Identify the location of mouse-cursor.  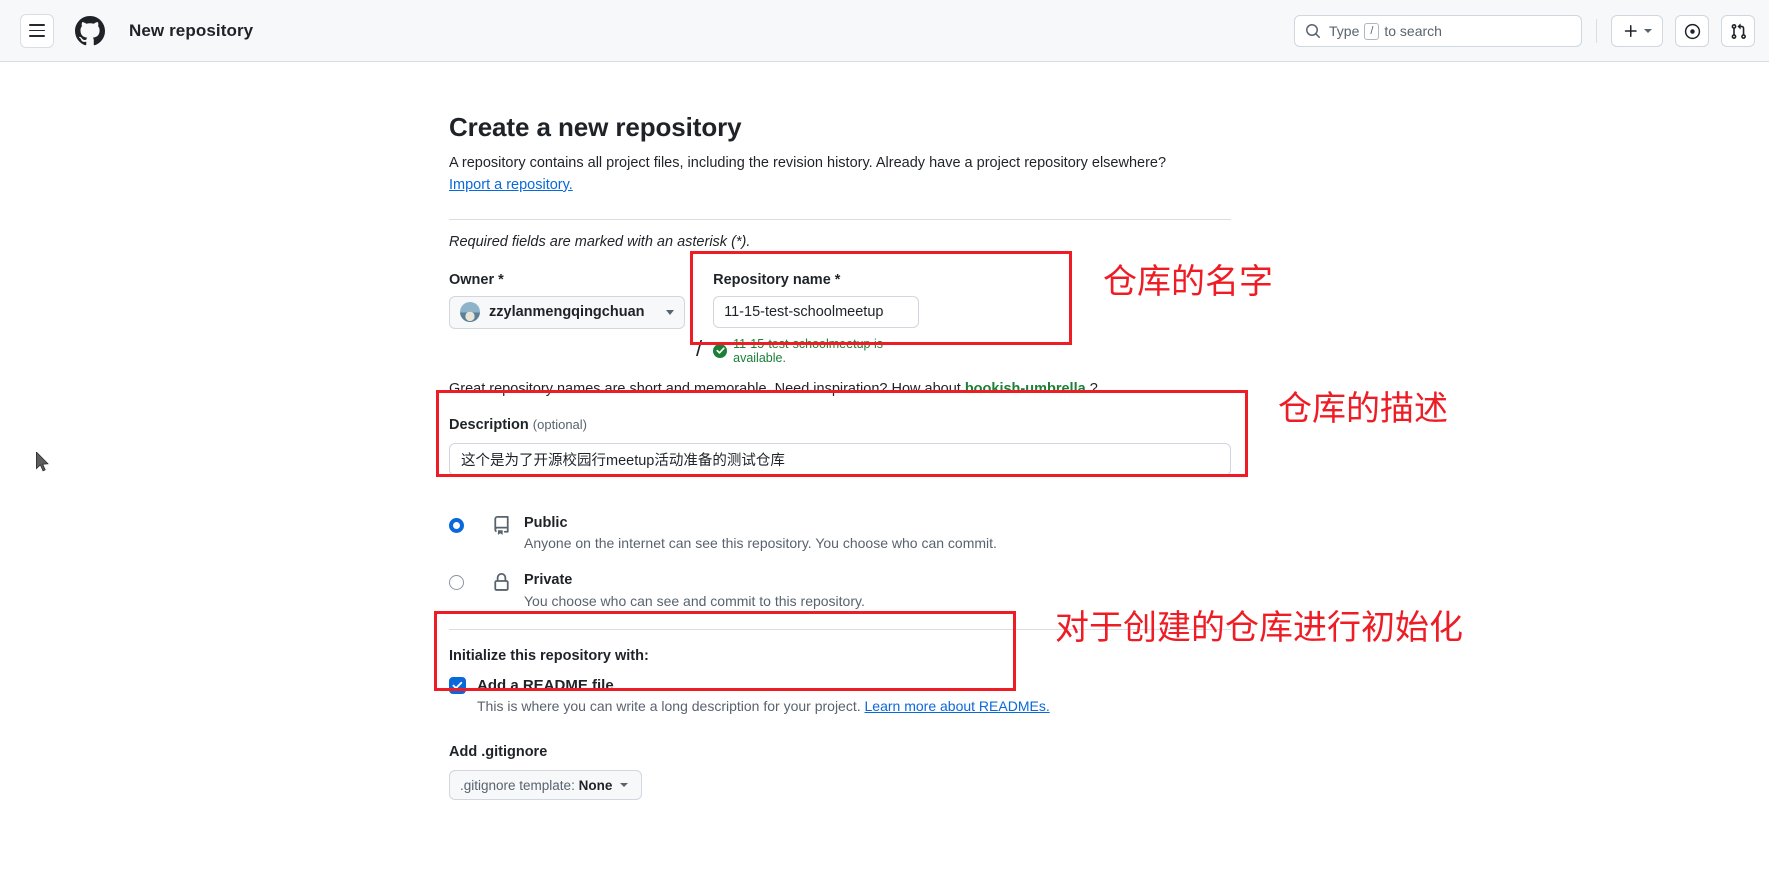
(42, 462).